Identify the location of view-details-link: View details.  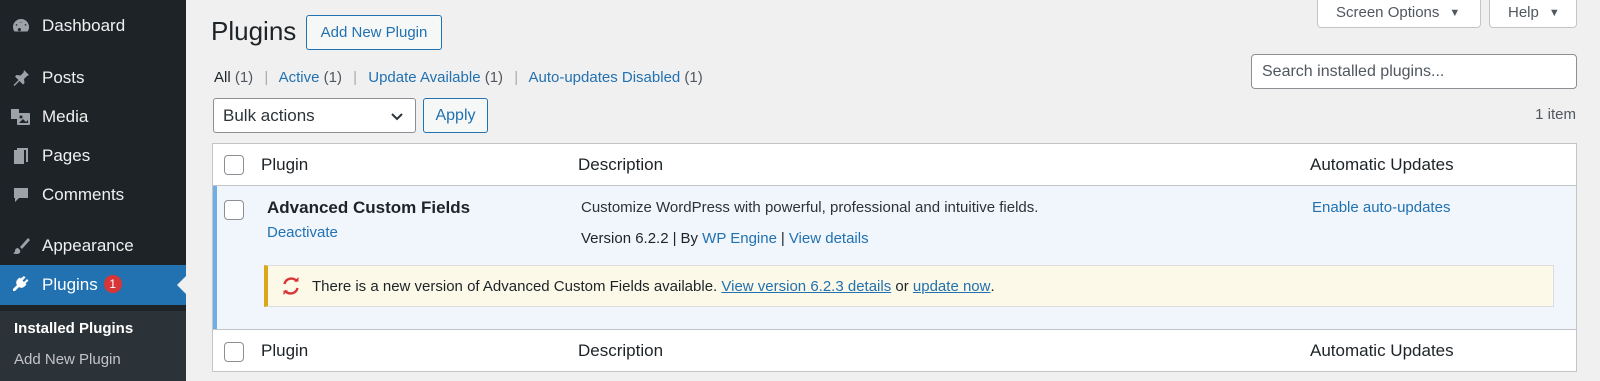
(829, 238).